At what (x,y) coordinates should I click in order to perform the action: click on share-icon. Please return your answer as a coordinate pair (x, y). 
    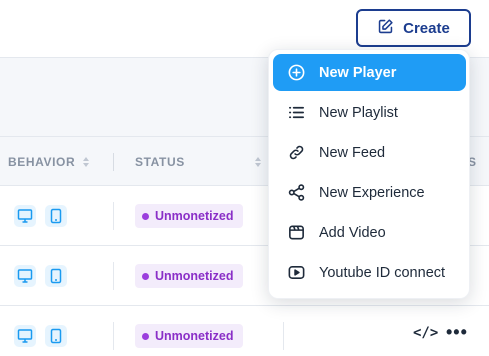
    Looking at the image, I should click on (296, 192).